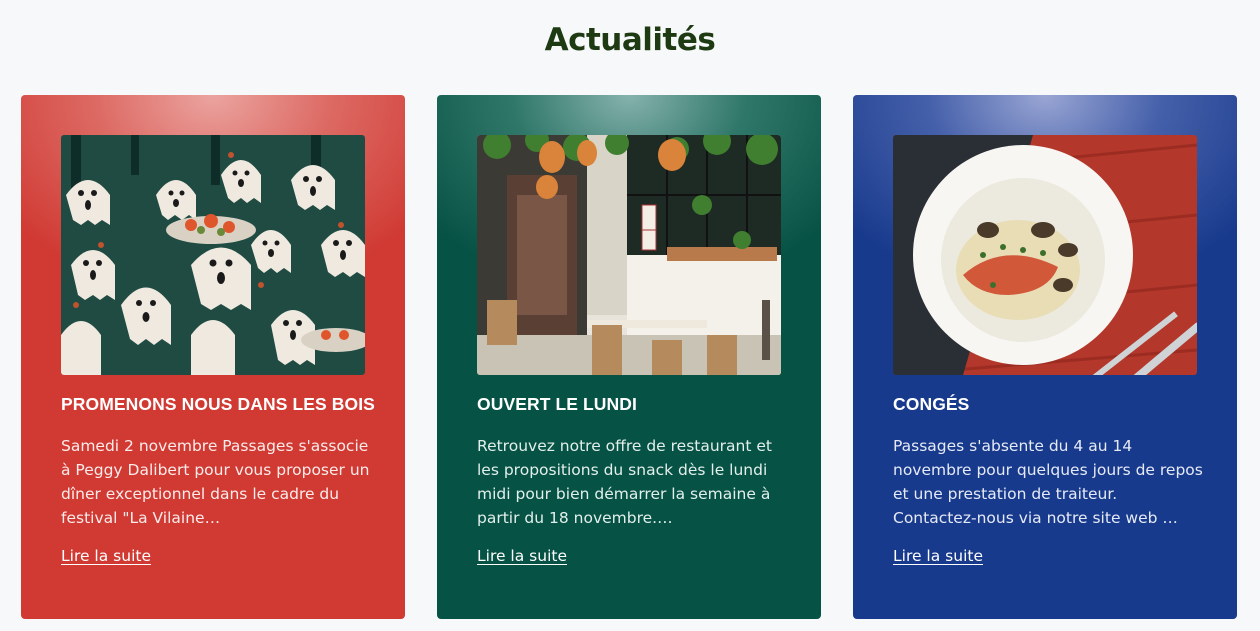 The height and width of the screenshot is (631, 1260). I want to click on fish-dish-photo, so click(1045, 255).